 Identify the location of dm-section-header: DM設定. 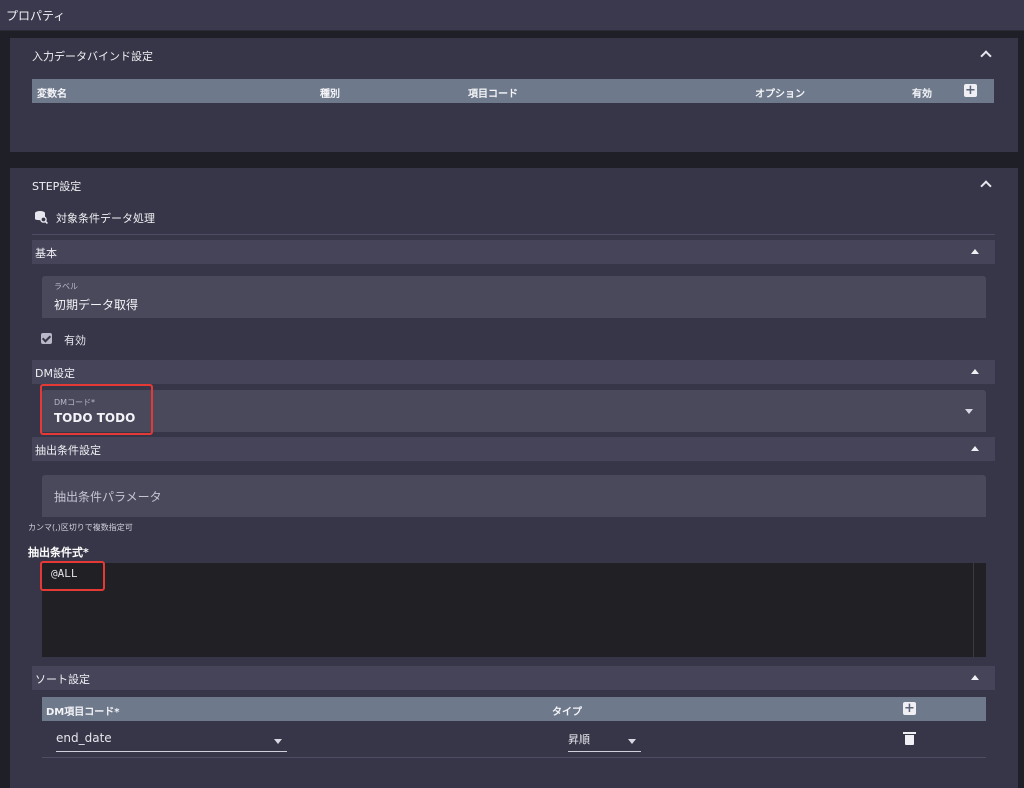
(513, 372).